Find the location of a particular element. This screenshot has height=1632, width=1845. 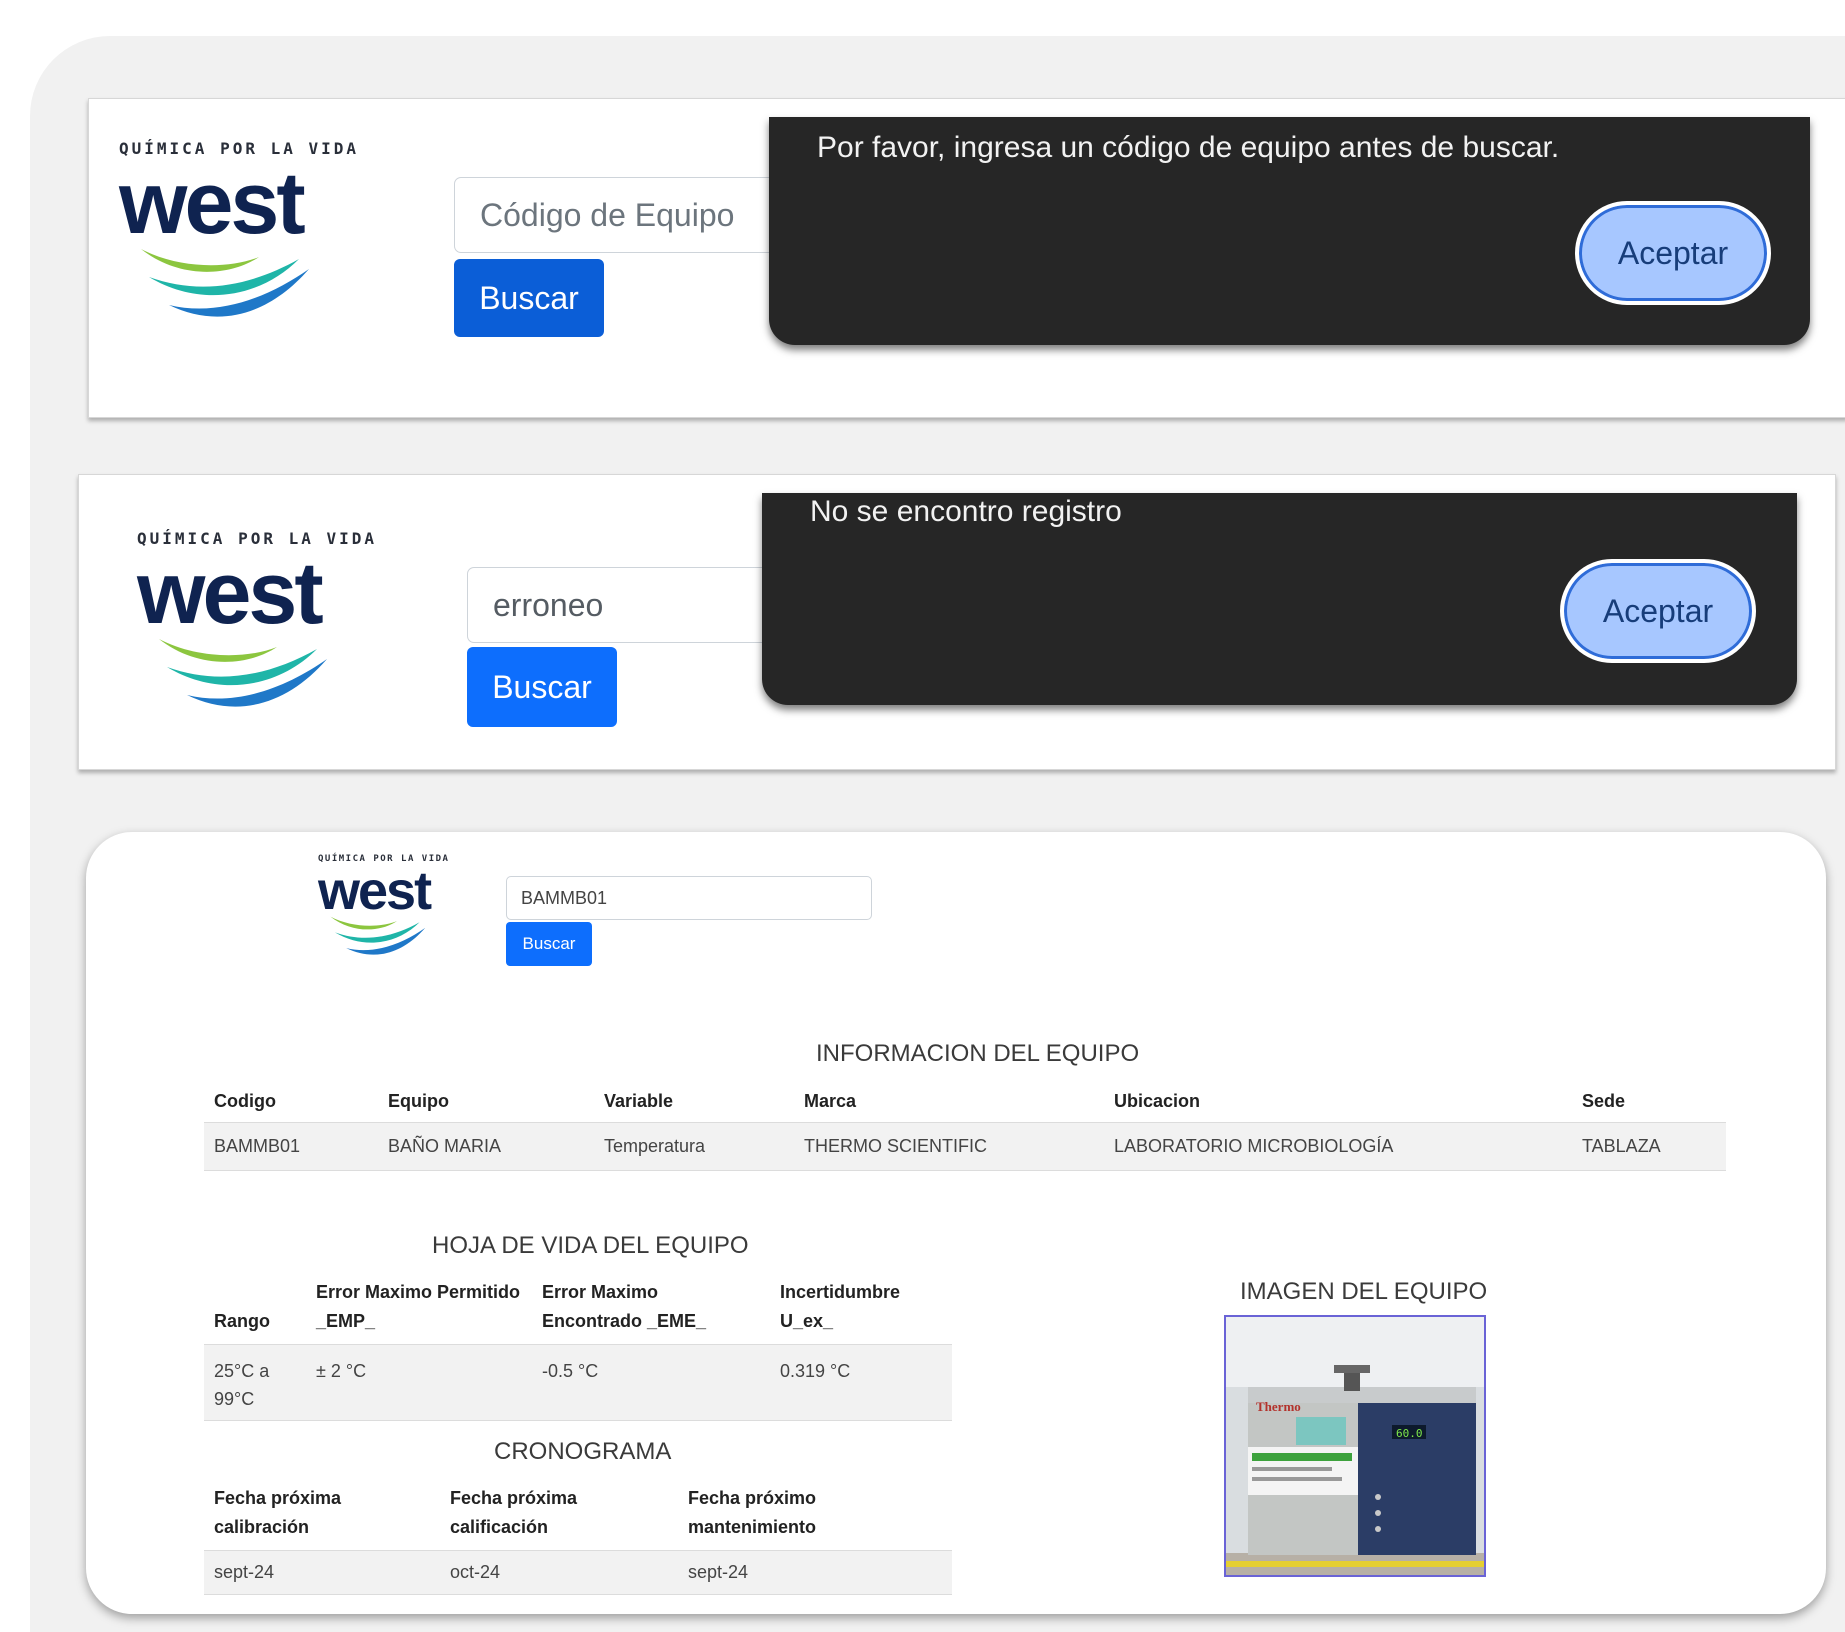

cell-rango: 25°C a 99°C is located at coordinates (242, 1385).